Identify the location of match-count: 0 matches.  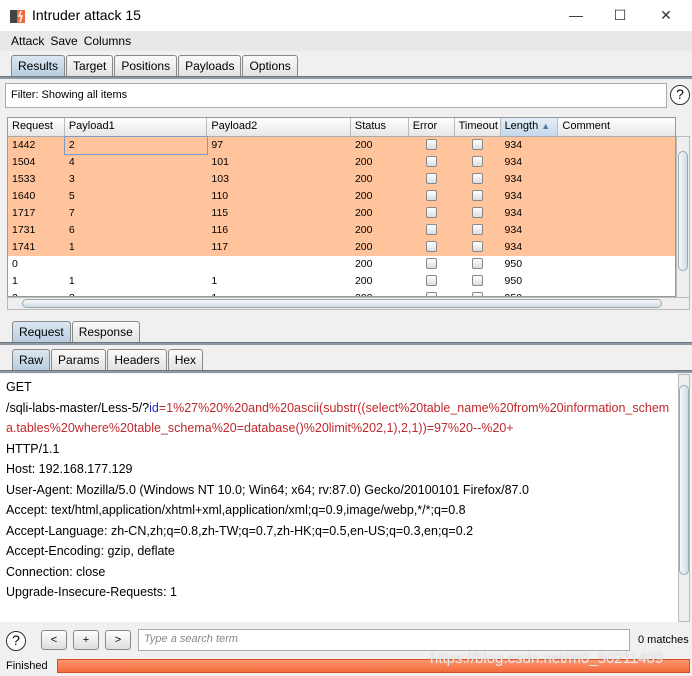
(663, 640).